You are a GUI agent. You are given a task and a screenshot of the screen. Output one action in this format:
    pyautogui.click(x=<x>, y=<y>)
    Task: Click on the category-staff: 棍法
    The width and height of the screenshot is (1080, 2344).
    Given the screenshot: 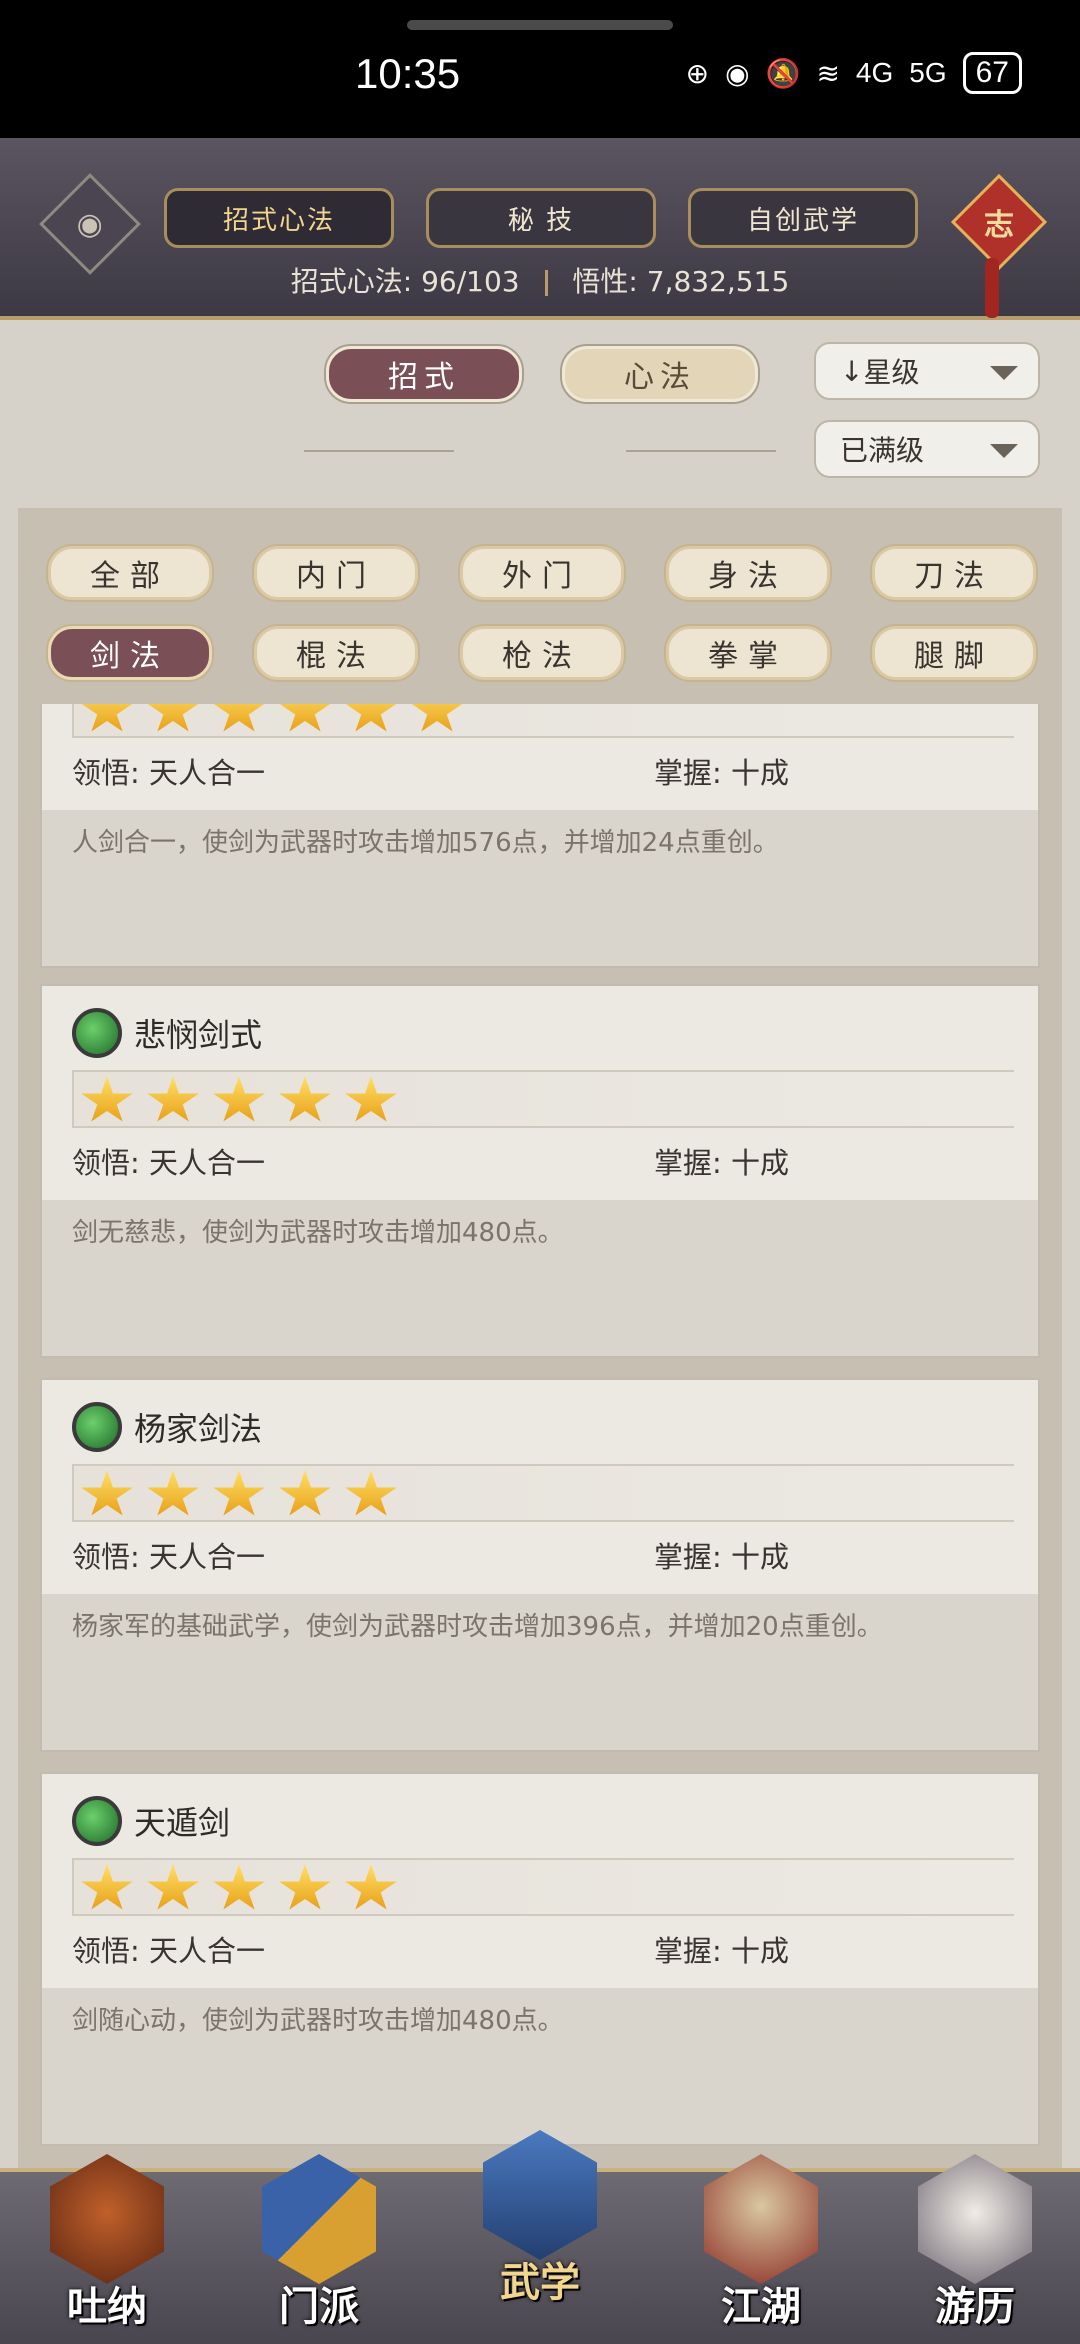 What is the action you would take?
    pyautogui.click(x=336, y=653)
    